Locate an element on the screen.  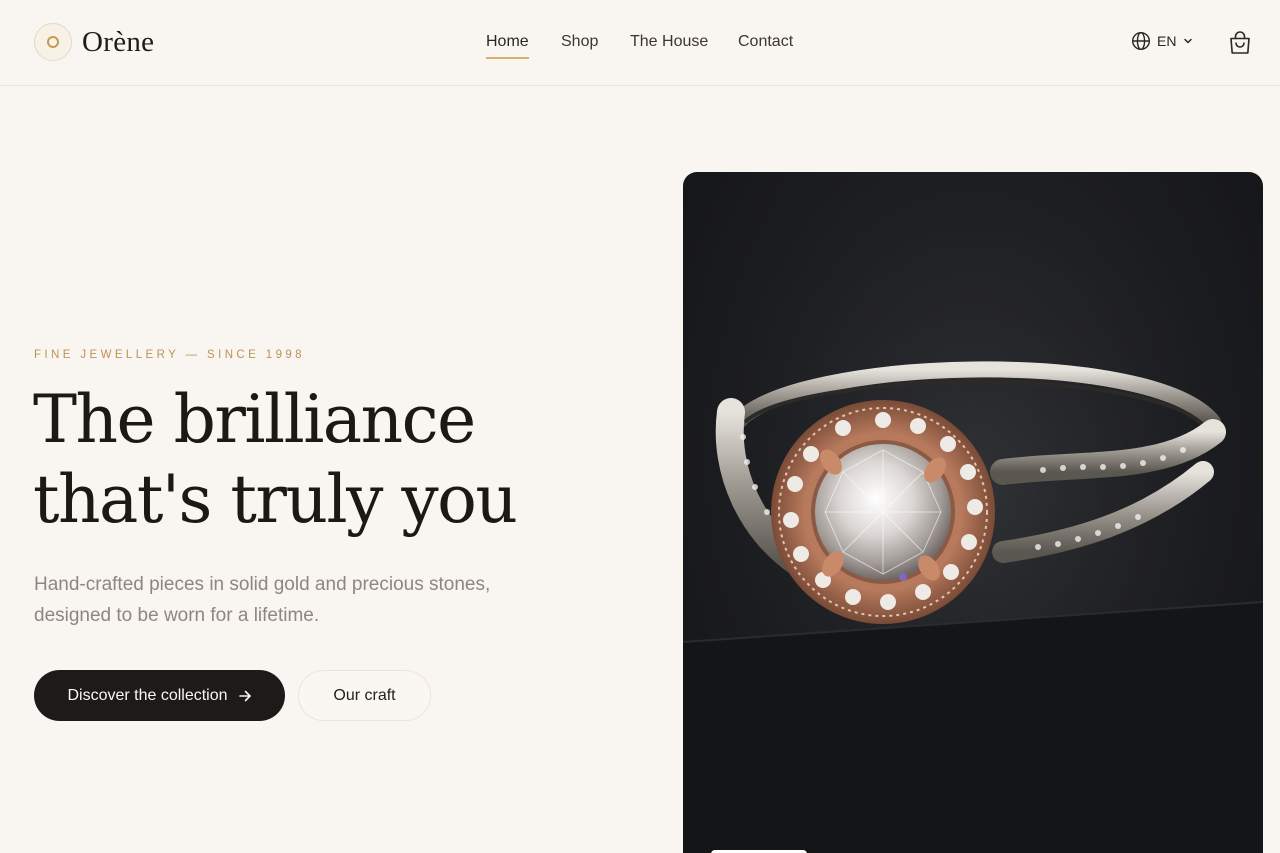
discover-collection-button: Discover the collection is located at coordinates (159, 695).